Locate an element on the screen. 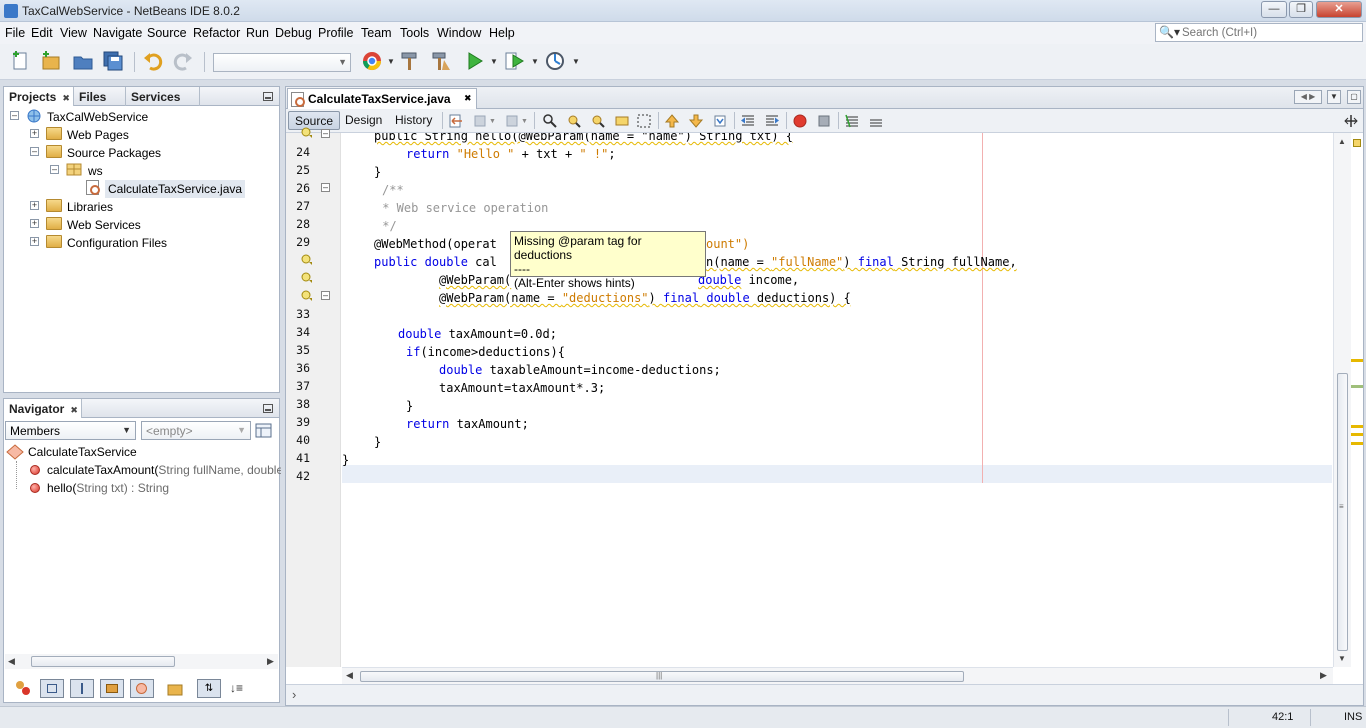  error-stripe is located at coordinates (1357, 400).